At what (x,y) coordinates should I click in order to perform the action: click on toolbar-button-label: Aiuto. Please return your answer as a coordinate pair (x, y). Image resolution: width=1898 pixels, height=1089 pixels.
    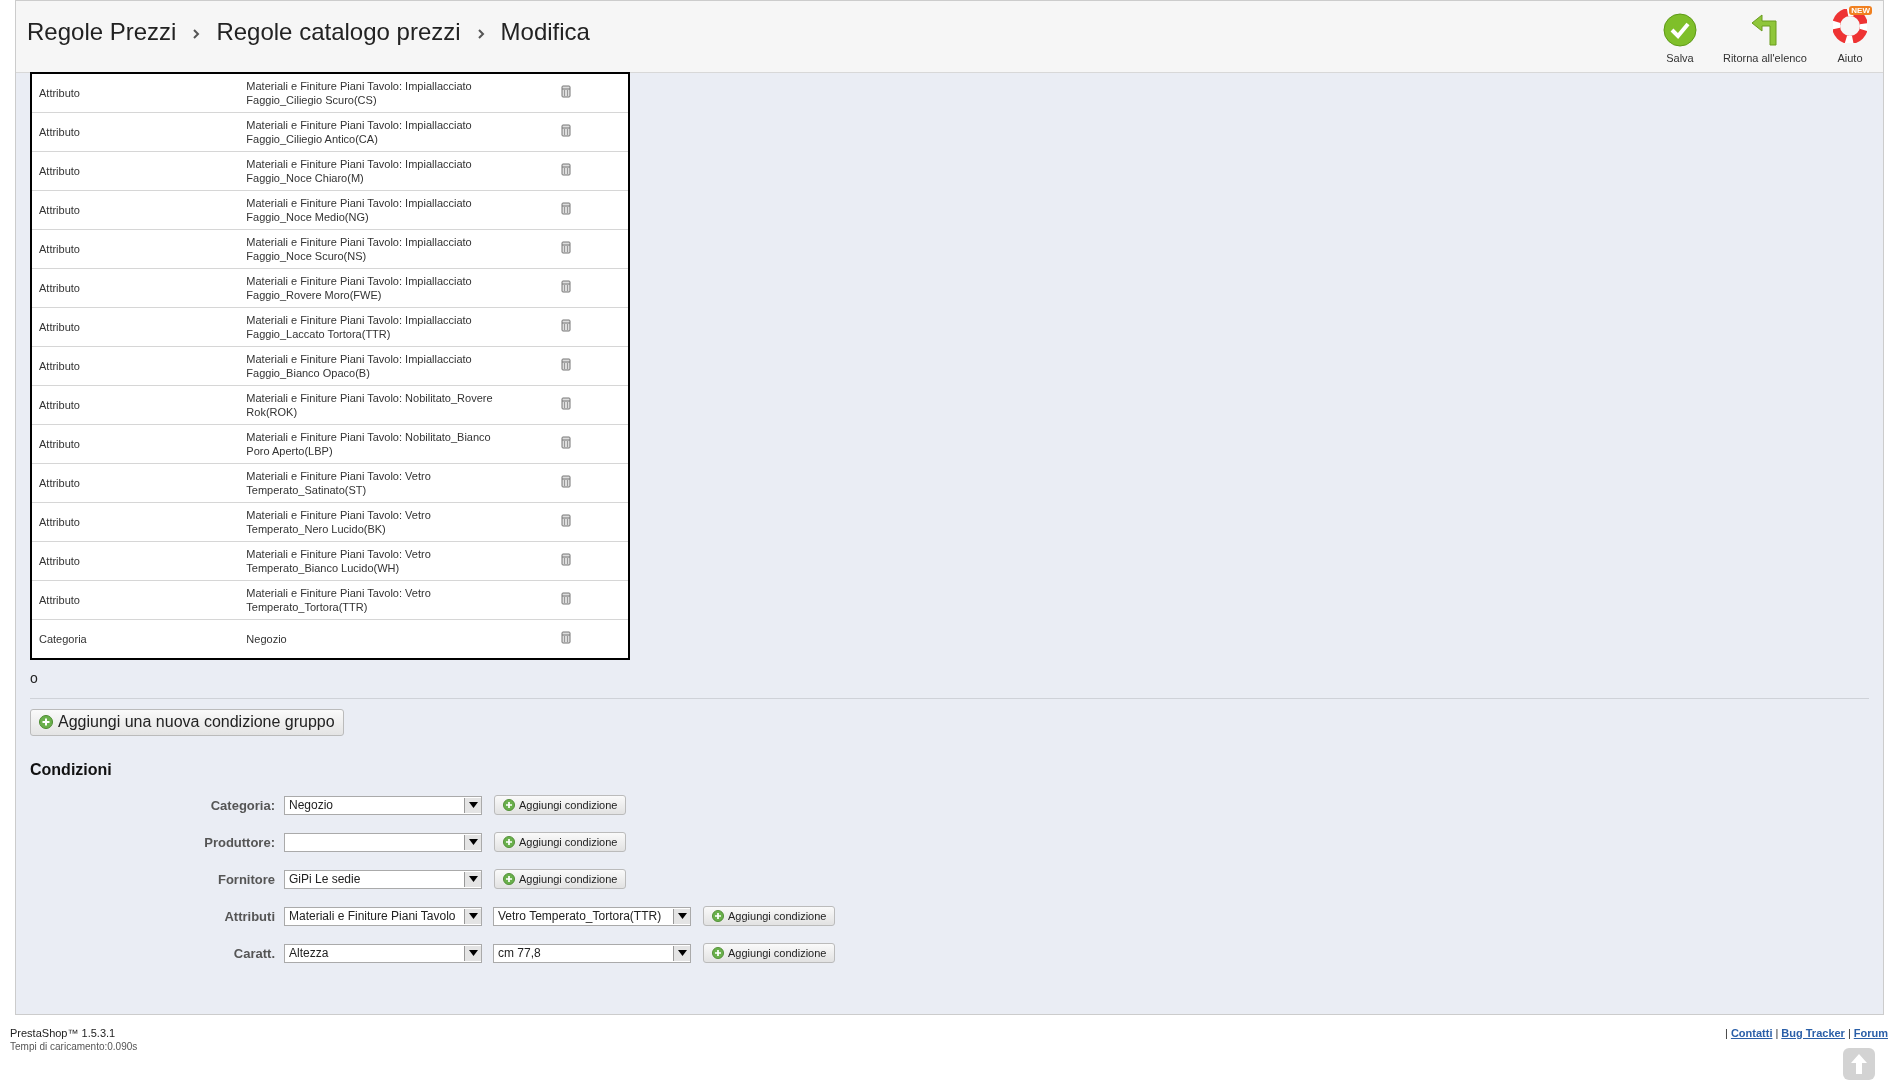
    Looking at the image, I should click on (1850, 58).